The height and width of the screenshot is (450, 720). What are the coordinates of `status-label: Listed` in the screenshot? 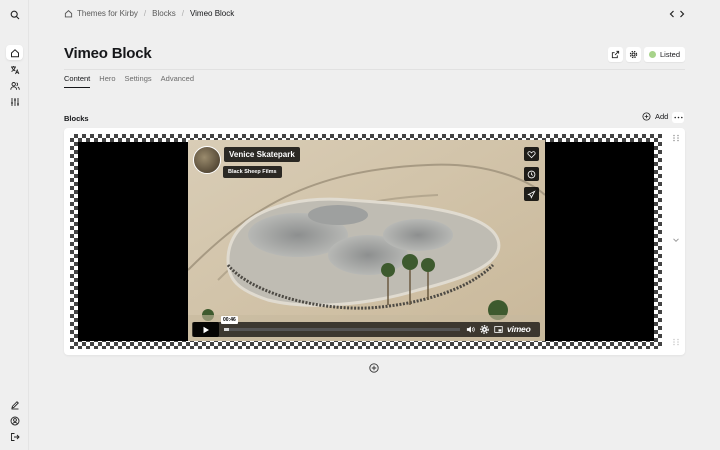 It's located at (670, 54).